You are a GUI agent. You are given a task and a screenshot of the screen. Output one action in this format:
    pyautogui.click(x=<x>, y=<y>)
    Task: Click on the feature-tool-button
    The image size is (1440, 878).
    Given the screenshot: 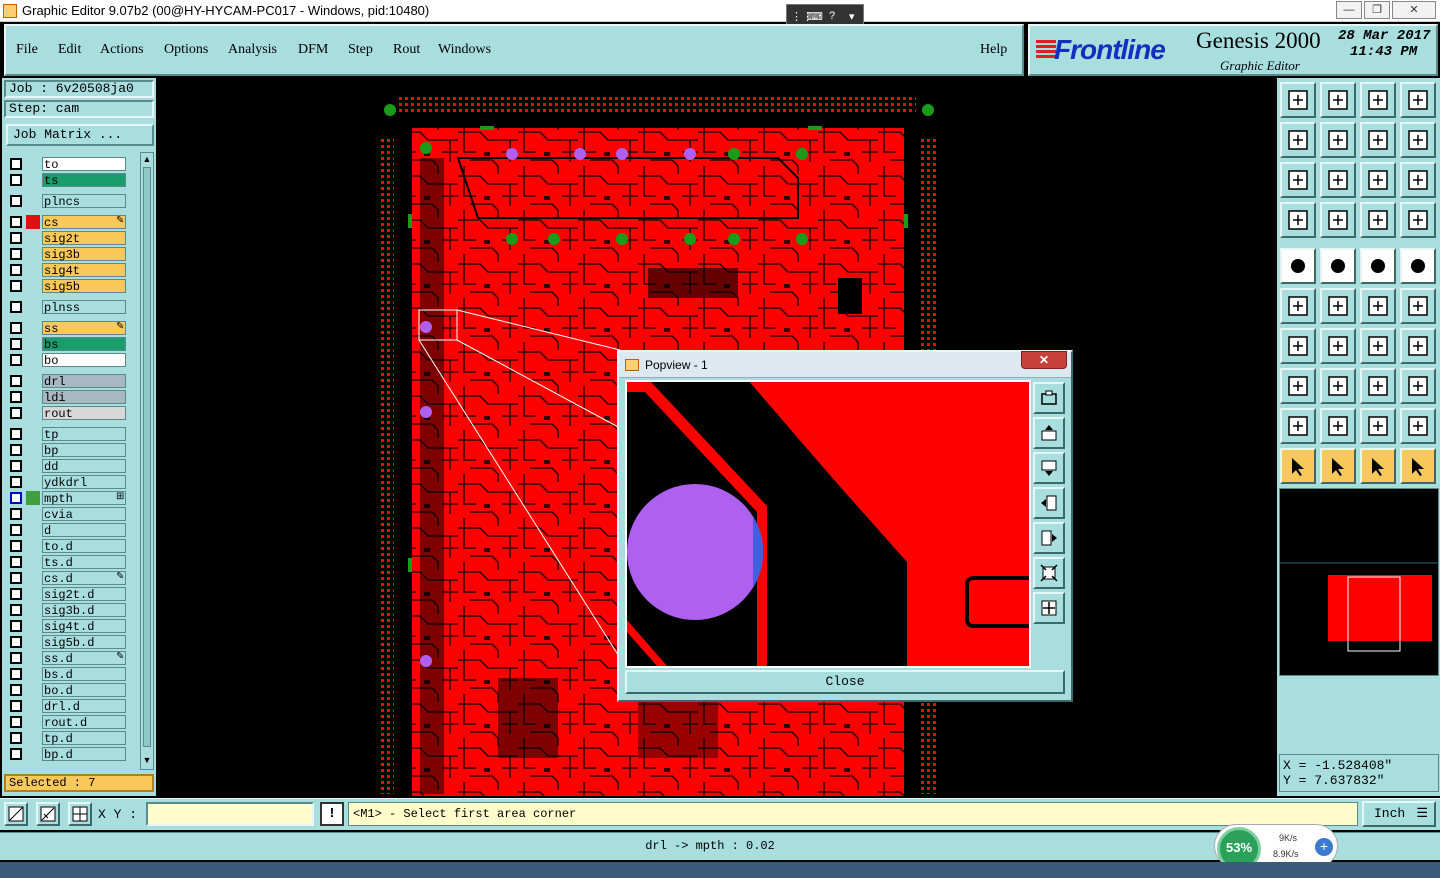 What is the action you would take?
    pyautogui.click(x=1378, y=306)
    